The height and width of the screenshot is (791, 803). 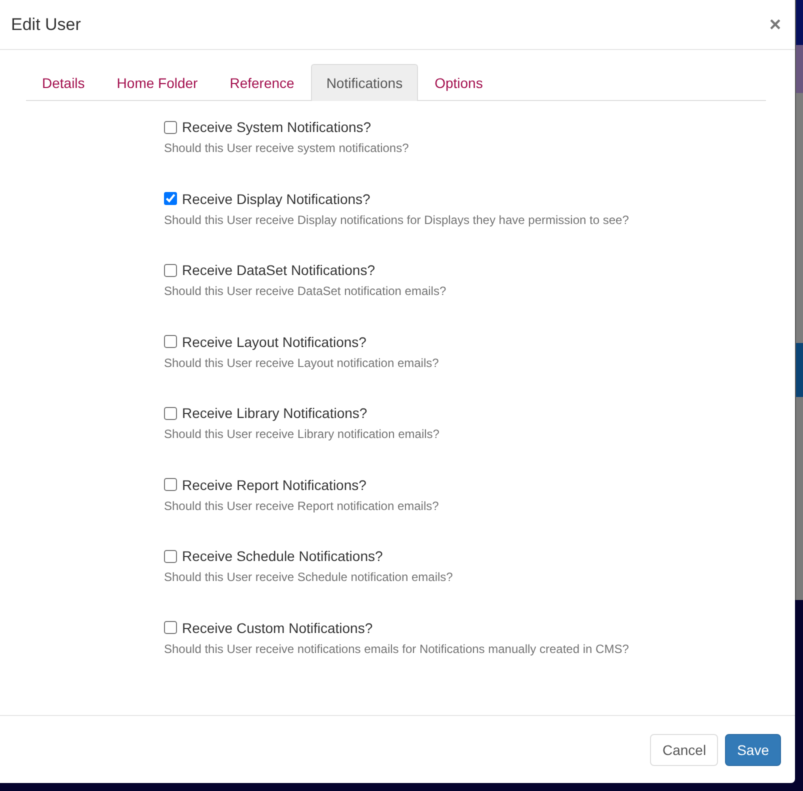 I want to click on tab: Home Folder, so click(x=157, y=82).